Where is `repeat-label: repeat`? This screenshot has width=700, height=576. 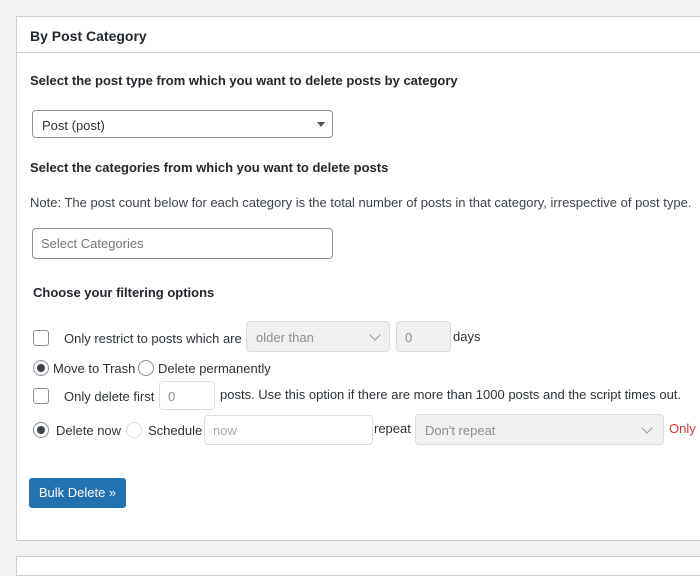 repeat-label: repeat is located at coordinates (392, 428).